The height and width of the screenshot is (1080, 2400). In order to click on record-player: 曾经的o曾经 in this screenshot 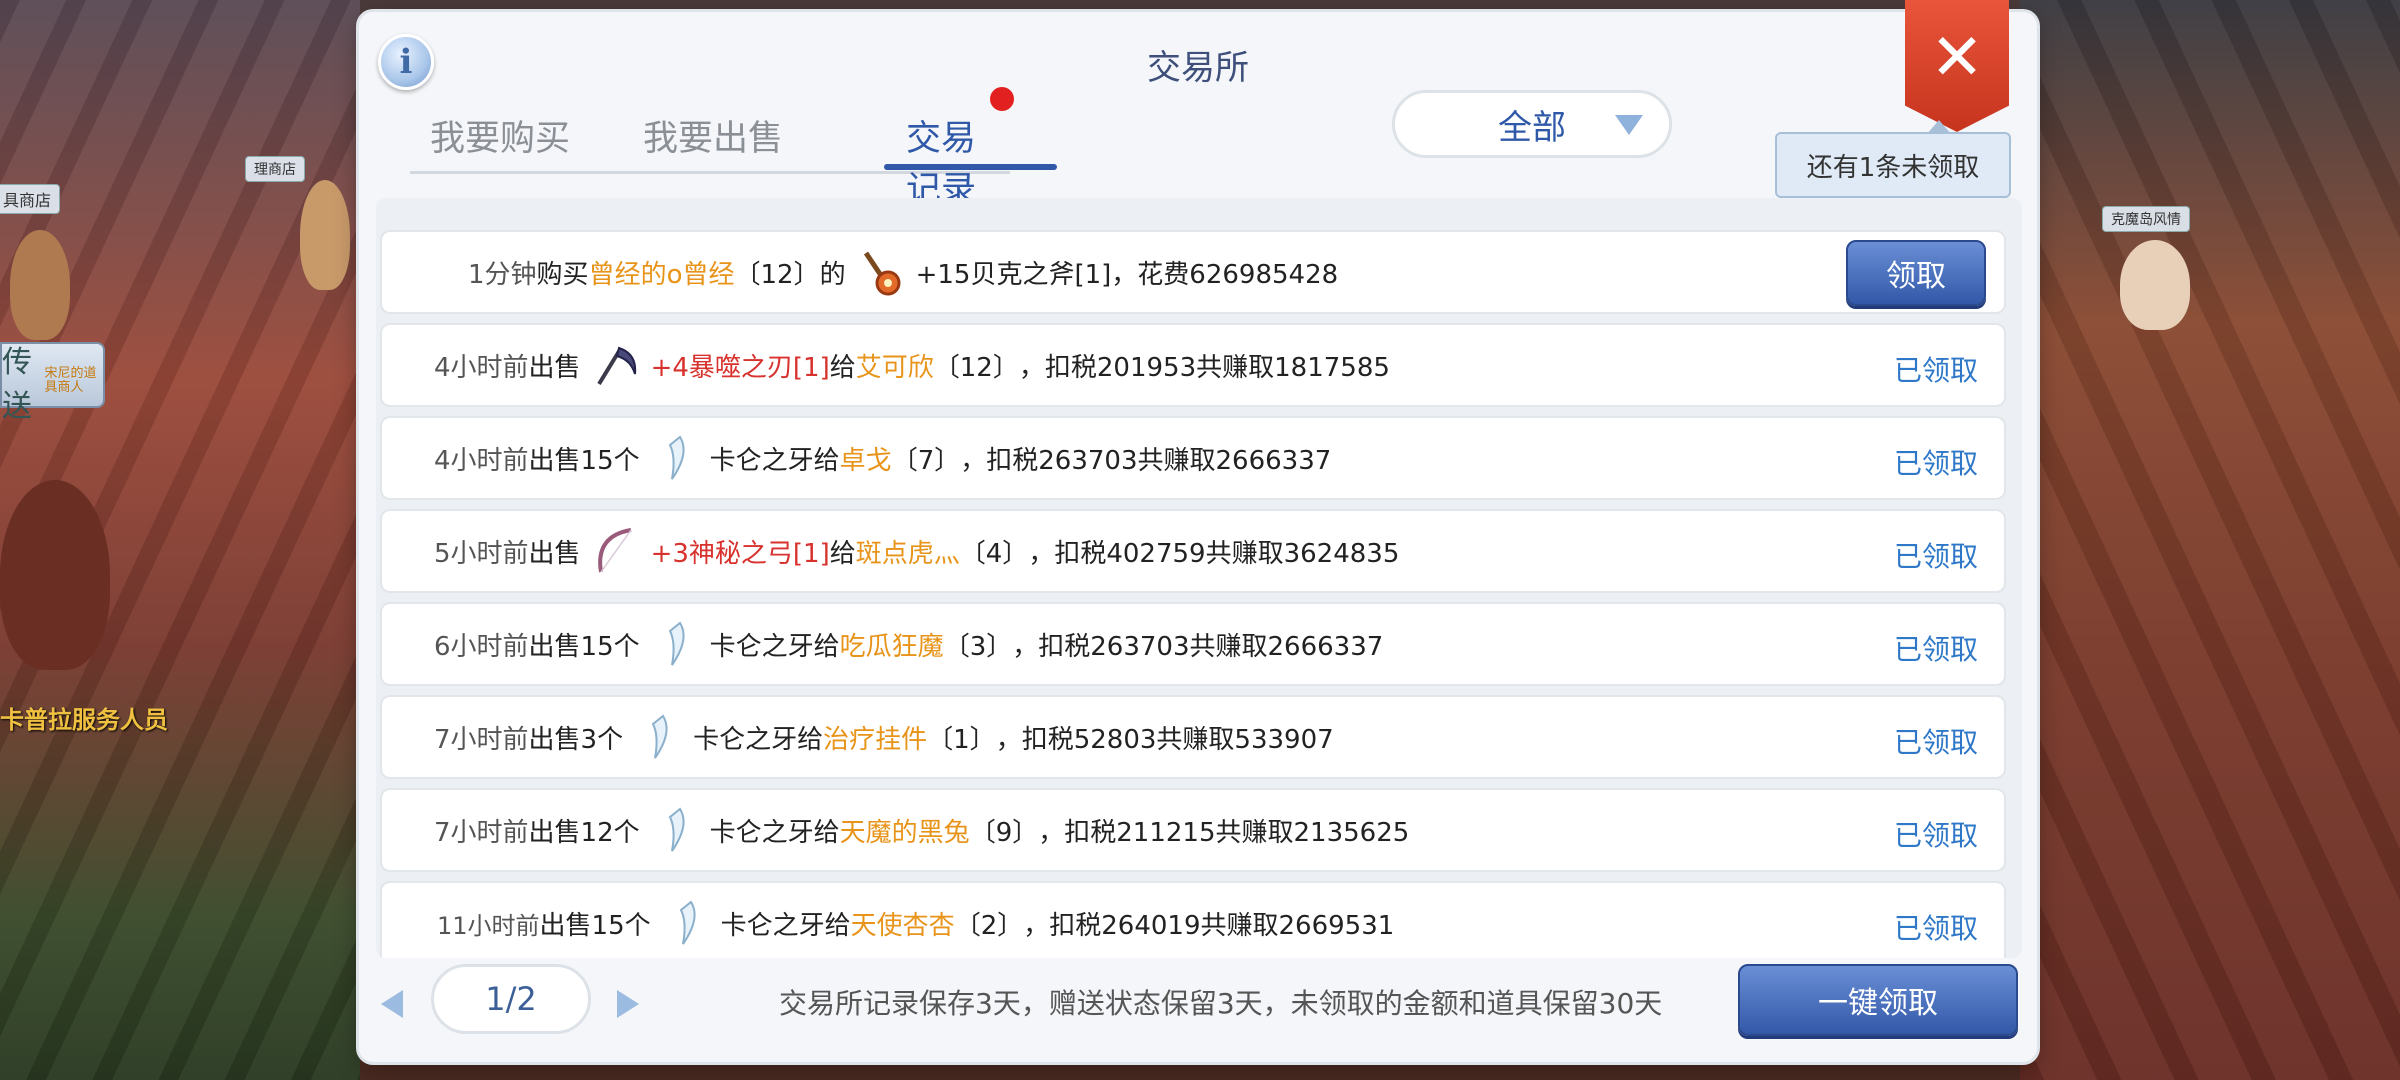, I will do `click(662, 272)`.